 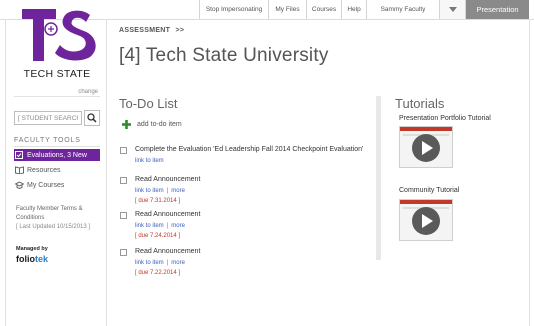 I want to click on right-frame-line, so click(x=529, y=172).